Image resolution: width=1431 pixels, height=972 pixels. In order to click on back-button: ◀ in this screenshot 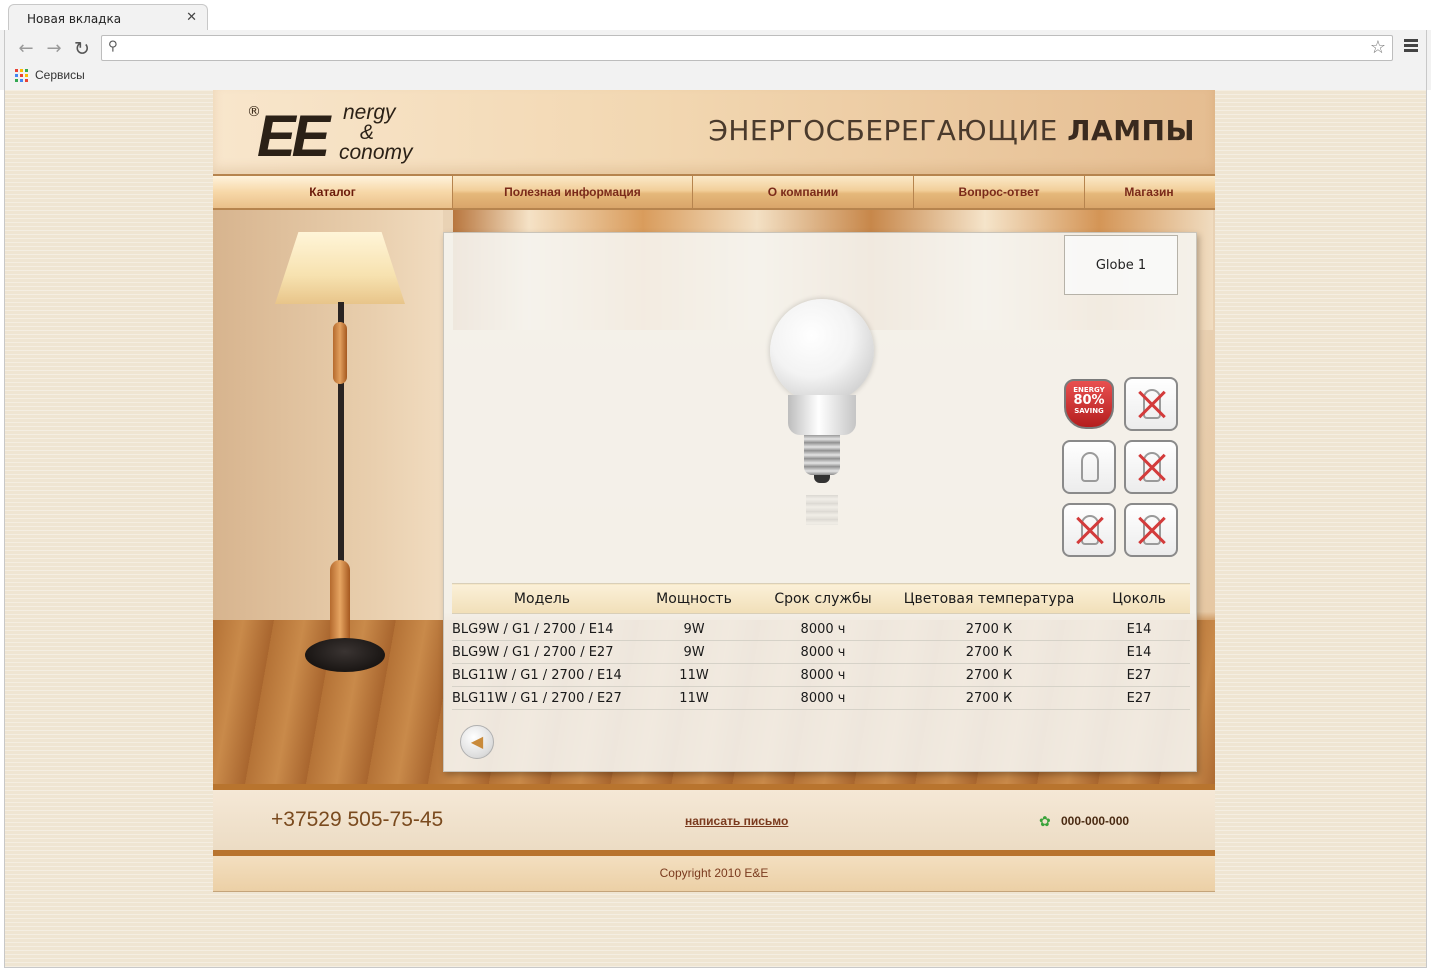, I will do `click(477, 742)`.